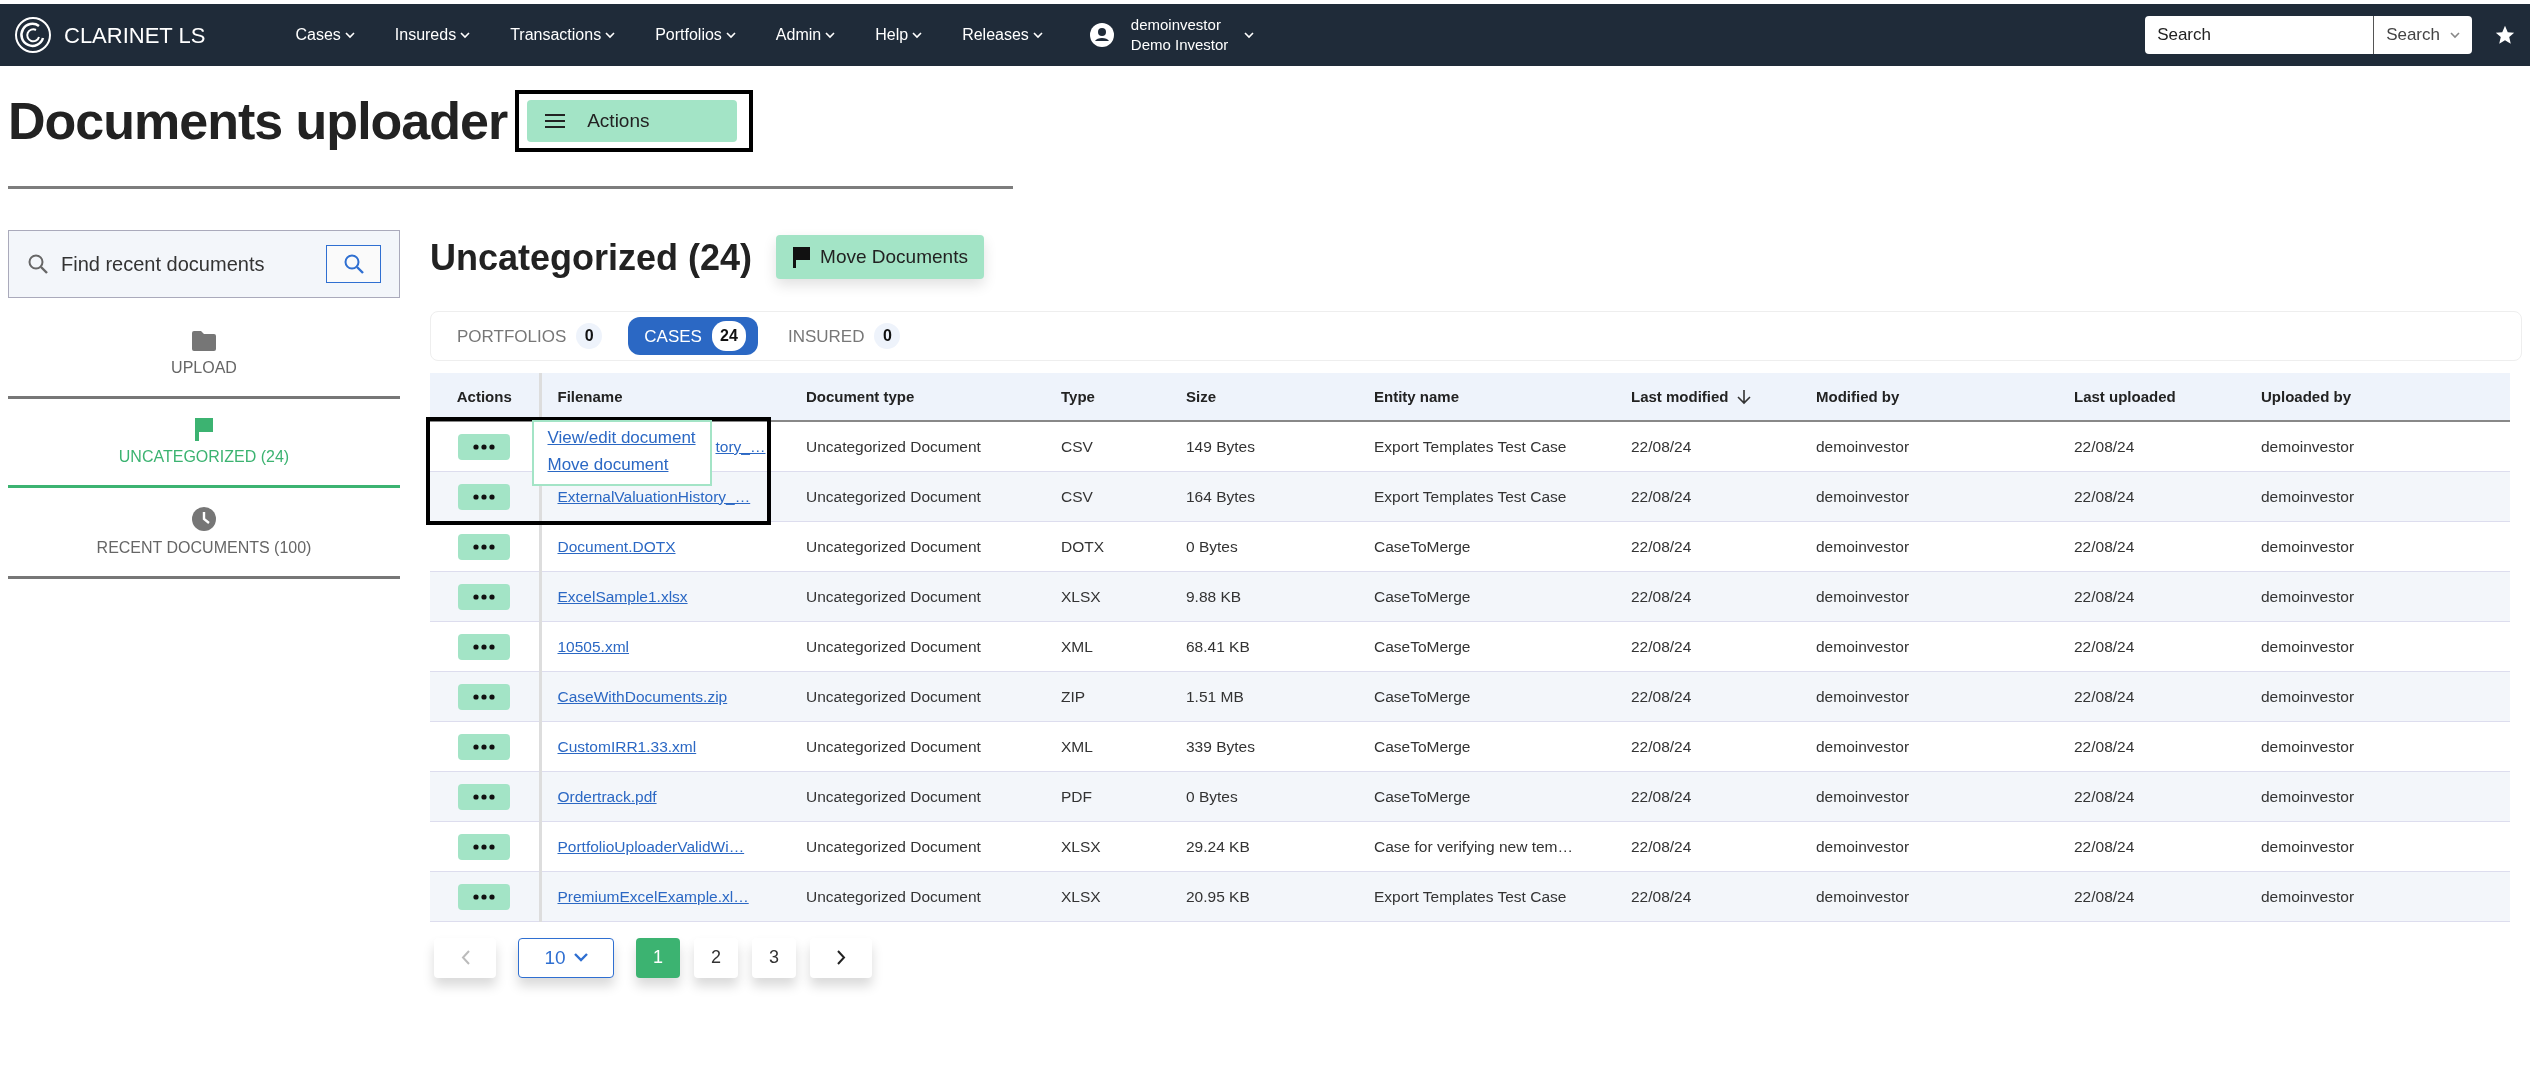  Describe the element at coordinates (1264, 446) in the screenshot. I see `table-cell: 149 Bytes` at that location.